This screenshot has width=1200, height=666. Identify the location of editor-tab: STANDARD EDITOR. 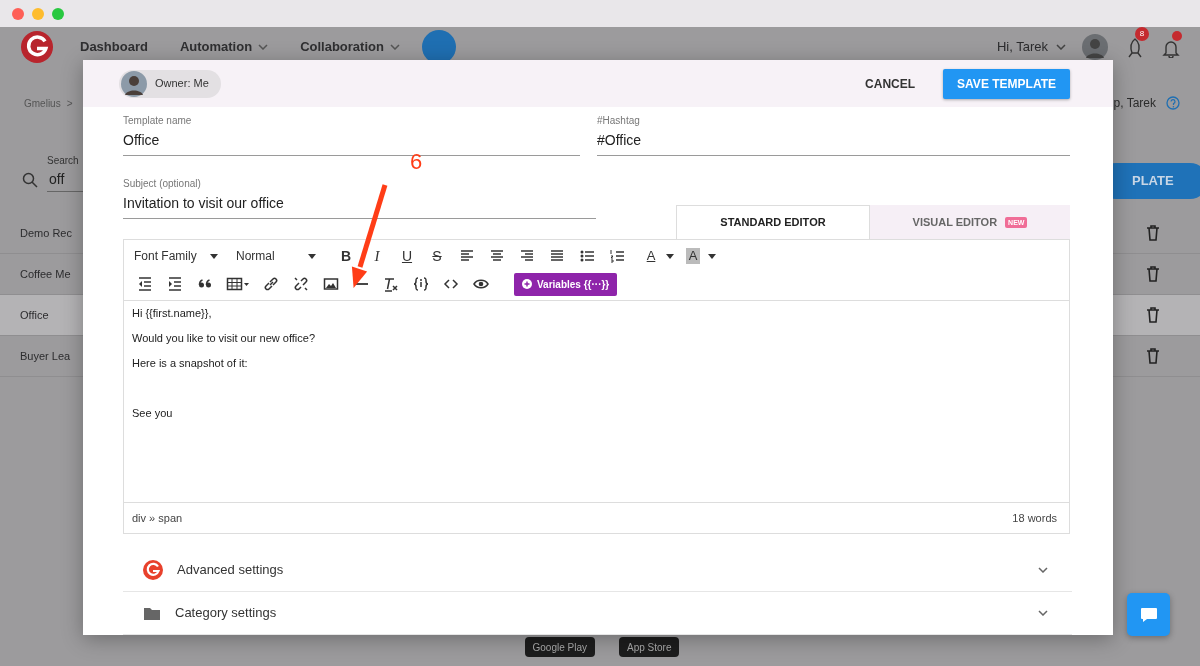
(773, 222).